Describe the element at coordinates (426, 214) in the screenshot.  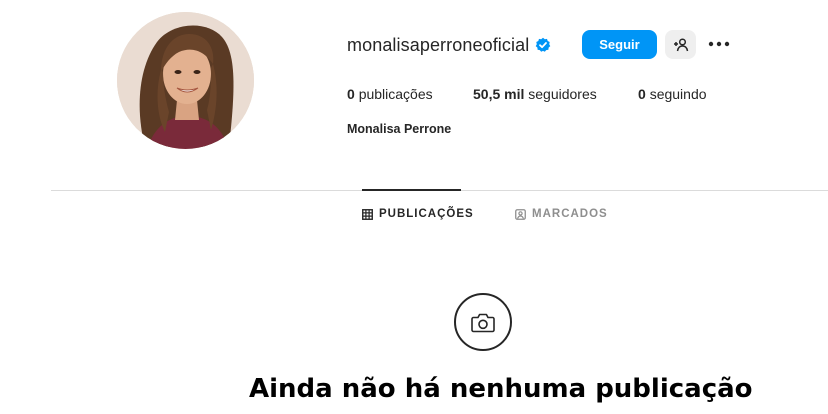
I see `tab-posts-label: PUBLICAÇÕES` at that location.